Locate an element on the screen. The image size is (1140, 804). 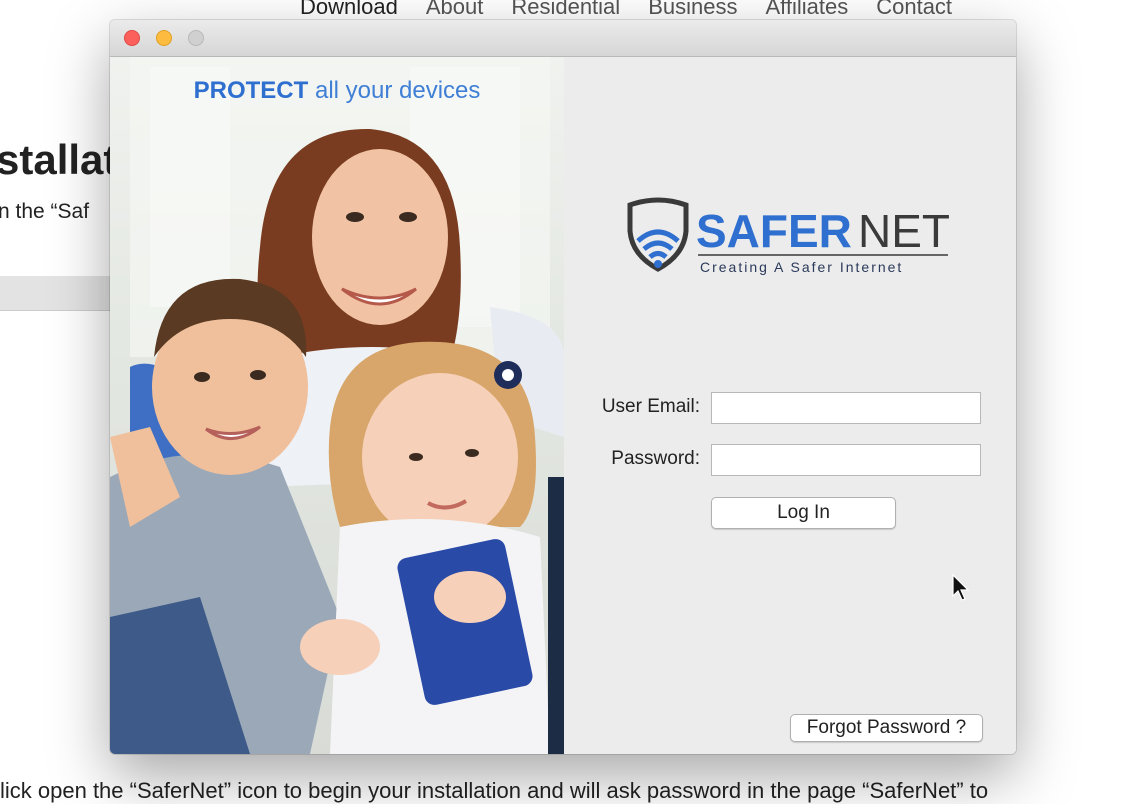
background-bar is located at coordinates (56, 293).